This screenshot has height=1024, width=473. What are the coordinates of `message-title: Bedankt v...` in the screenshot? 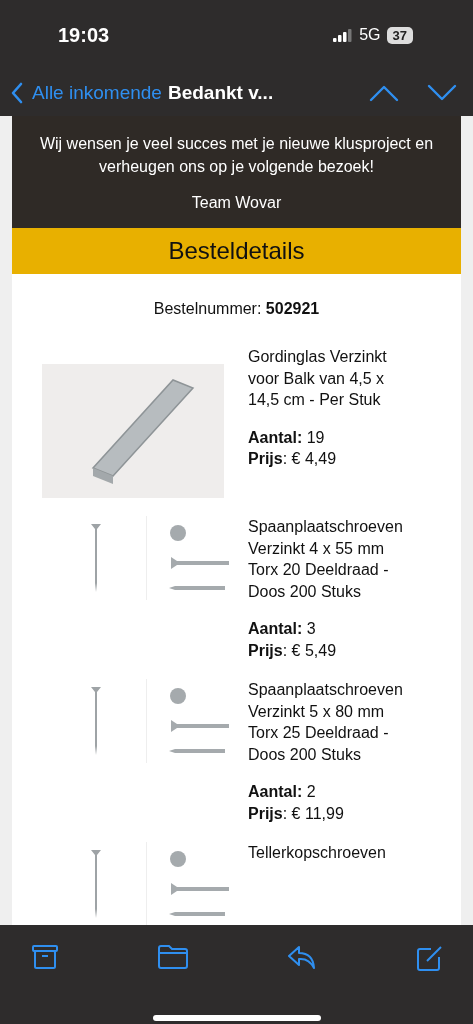 It's located at (220, 93).